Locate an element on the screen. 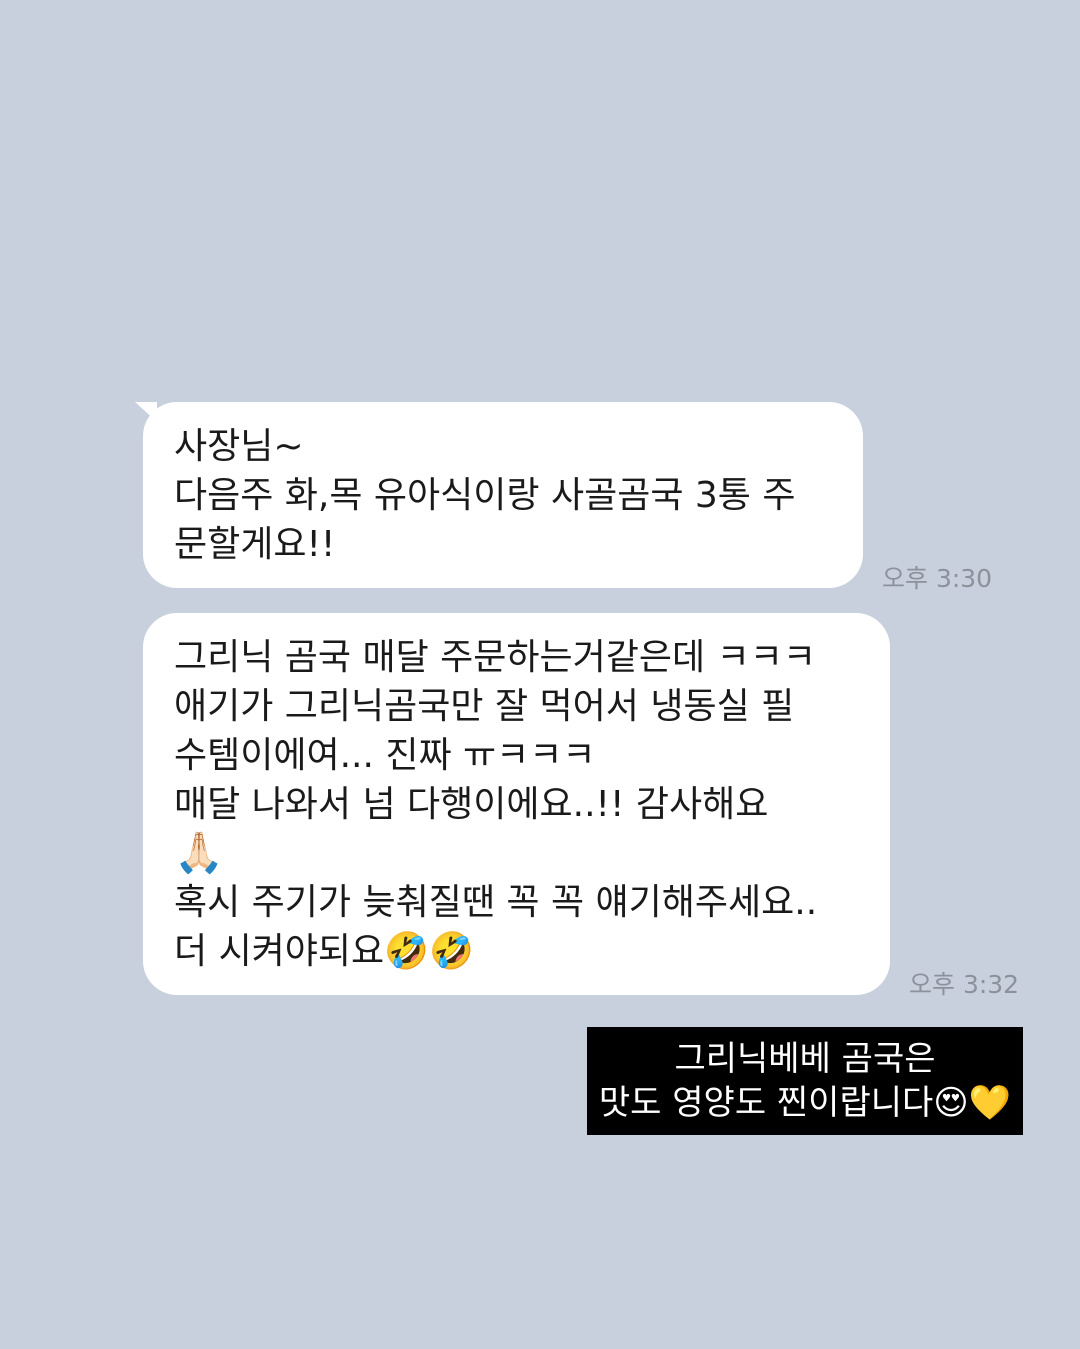 This screenshot has height=1349, width=1080. received-message-bubble: 사장님~ 다음주 화,목 유아식이랑 사골곰국 3통 주 문할게요!! is located at coordinates (499, 495).